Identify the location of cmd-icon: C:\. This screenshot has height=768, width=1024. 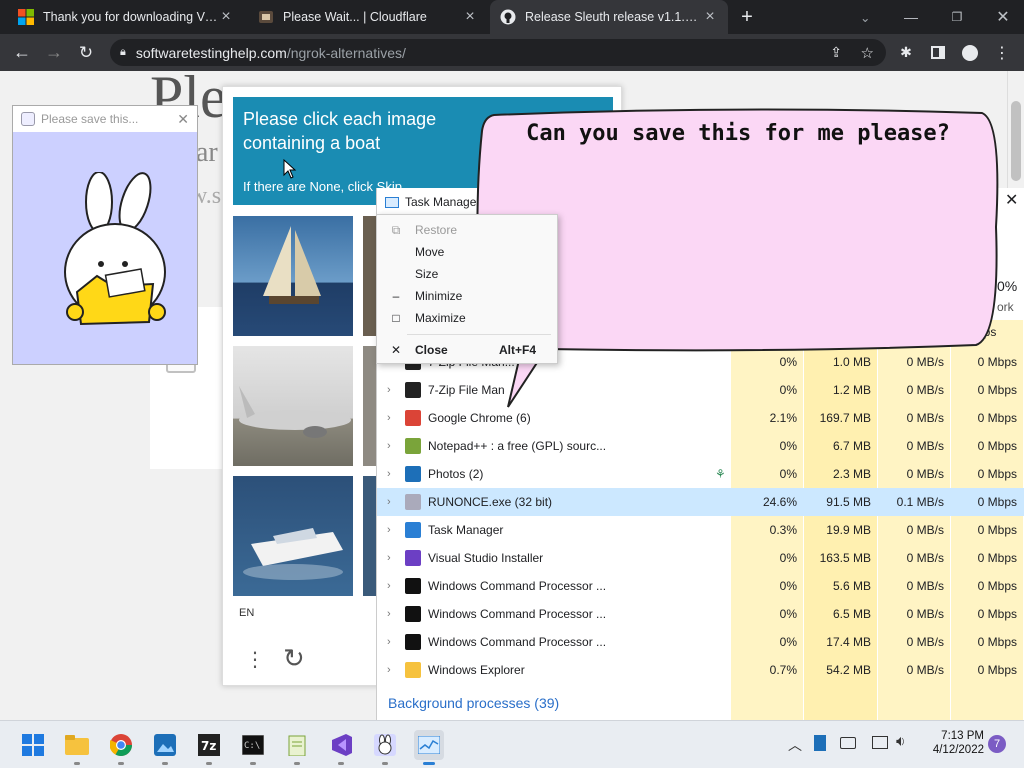
(253, 747).